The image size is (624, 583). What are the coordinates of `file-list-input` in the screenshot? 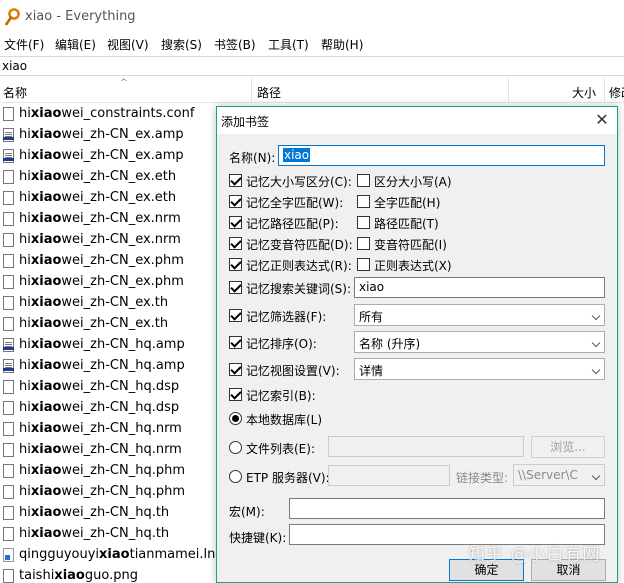 It's located at (426, 446).